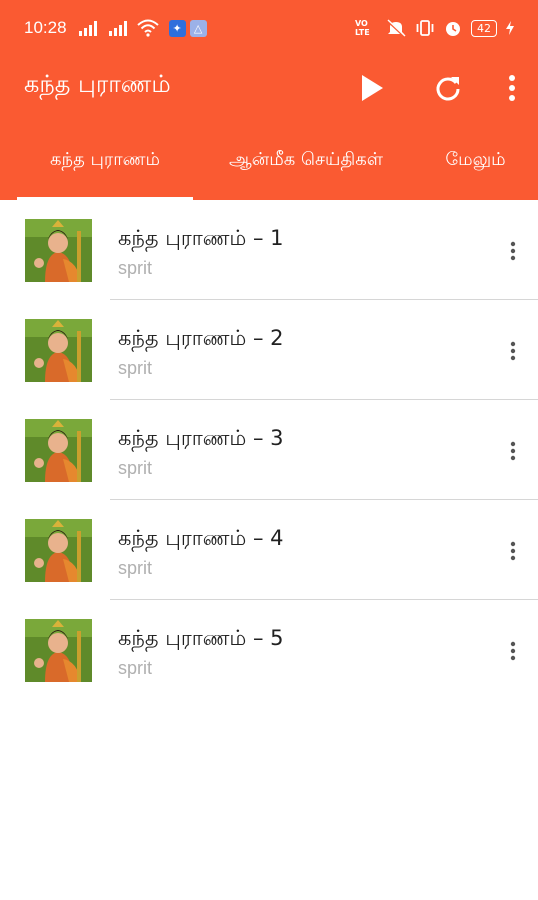 This screenshot has height=900, width=538. I want to click on tab-bar: கந்த புராணம் ஆன்மீக செய்திகள் மேலும், so click(269, 160).